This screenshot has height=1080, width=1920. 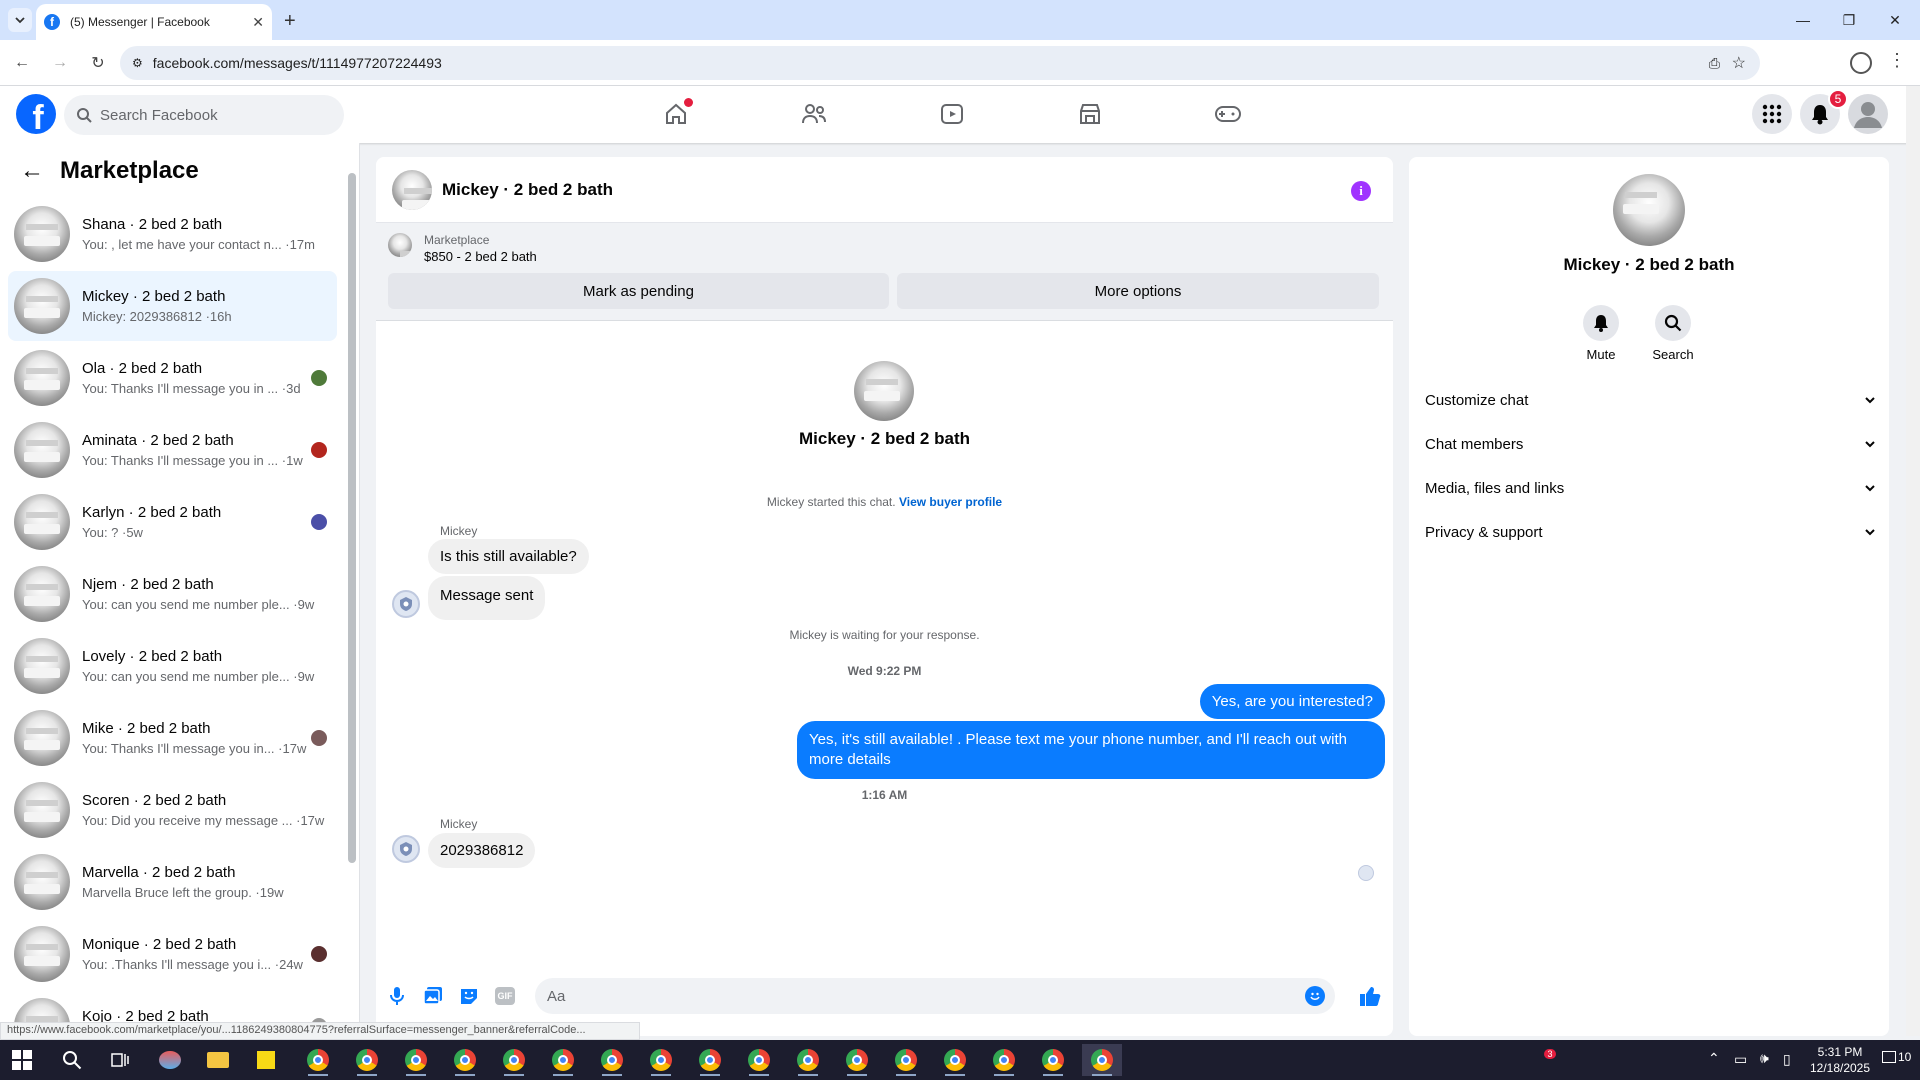 What do you see at coordinates (508, 556) in the screenshot?
I see `incoming-message: Is this still available?` at bounding box center [508, 556].